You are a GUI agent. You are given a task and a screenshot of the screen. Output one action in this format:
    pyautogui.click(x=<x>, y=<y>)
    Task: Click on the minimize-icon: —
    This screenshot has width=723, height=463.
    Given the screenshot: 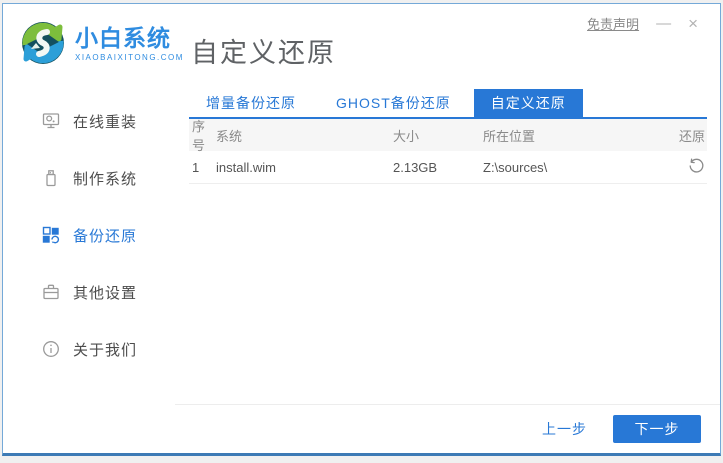 What is the action you would take?
    pyautogui.click(x=663, y=24)
    